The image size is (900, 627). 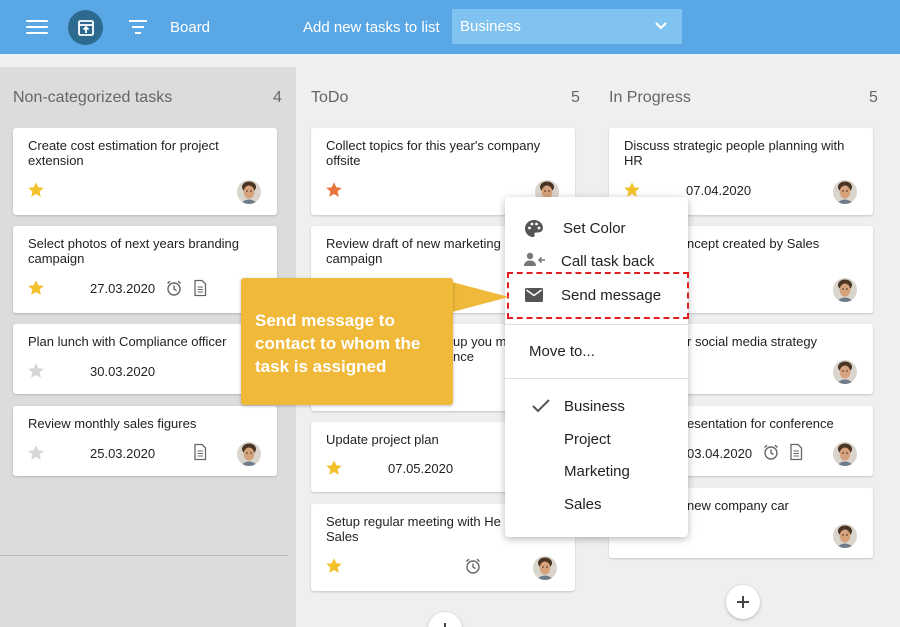 What do you see at coordinates (567, 26) in the screenshot?
I see `list-select: Business` at bounding box center [567, 26].